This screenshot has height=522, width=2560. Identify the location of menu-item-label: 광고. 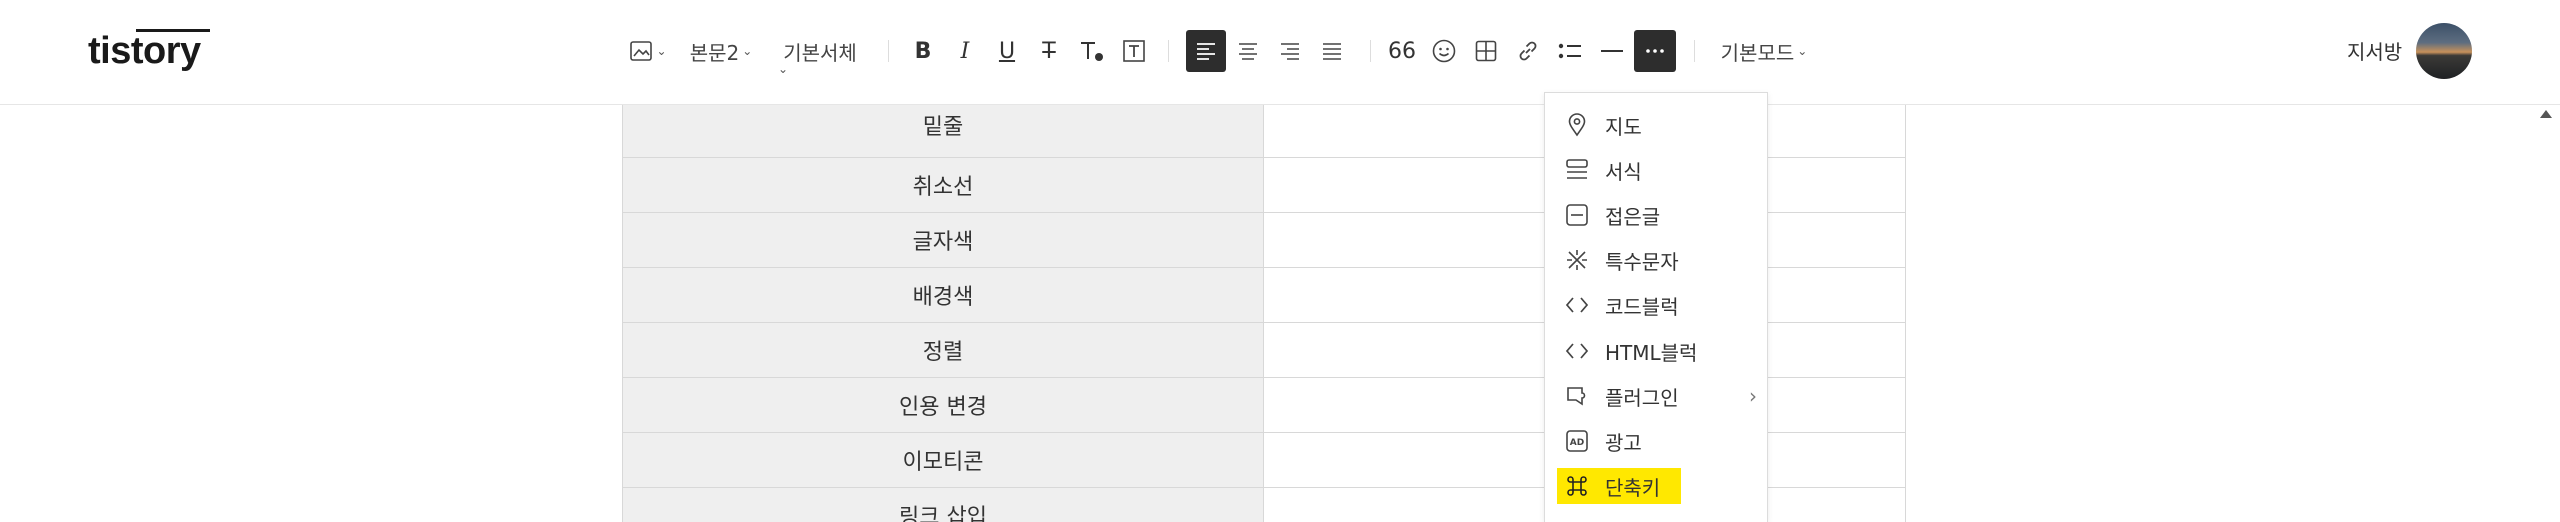
(1623, 442).